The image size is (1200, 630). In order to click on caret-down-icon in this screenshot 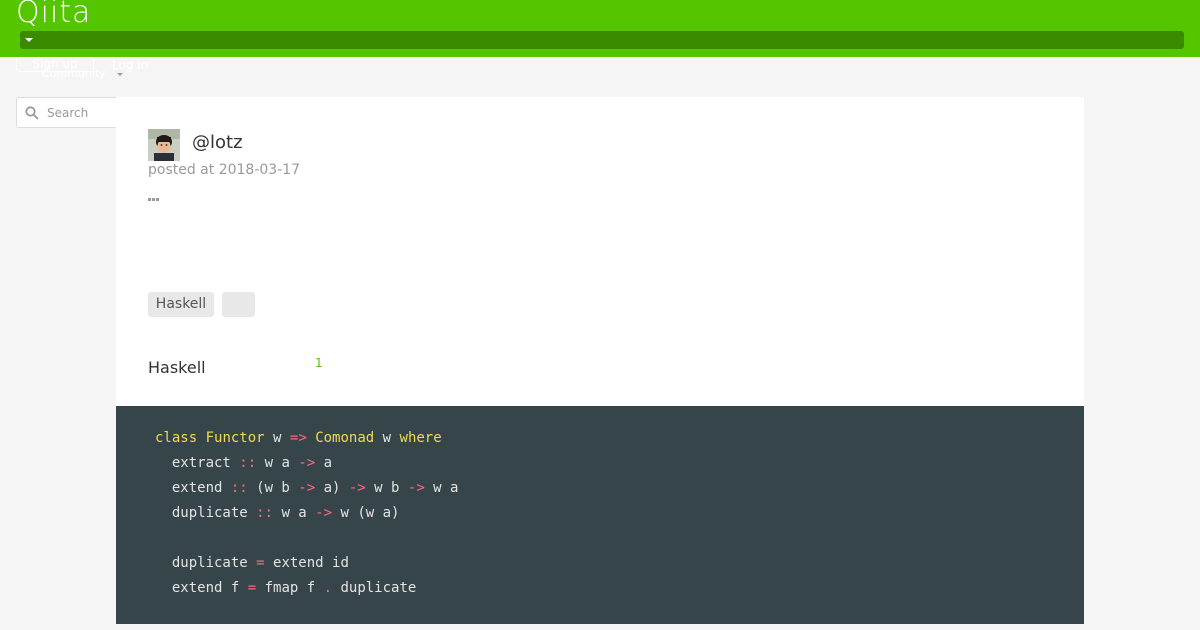, I will do `click(29, 40)`.